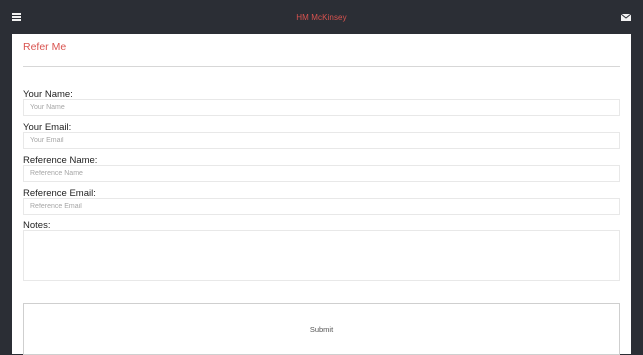 This screenshot has width=643, height=355. Describe the element at coordinates (45, 47) in the screenshot. I see `form-title: Refer Me` at that location.